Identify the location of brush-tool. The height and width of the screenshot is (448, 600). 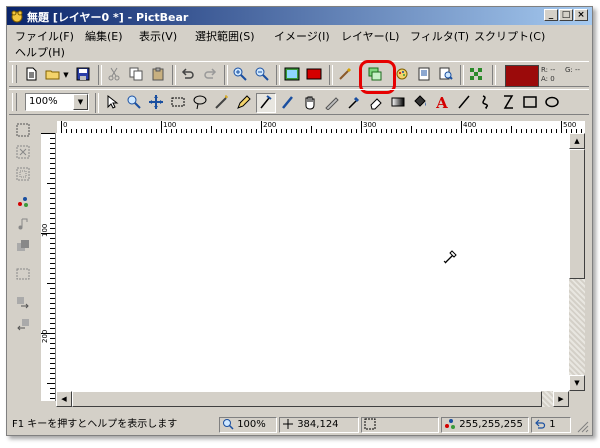
(288, 103).